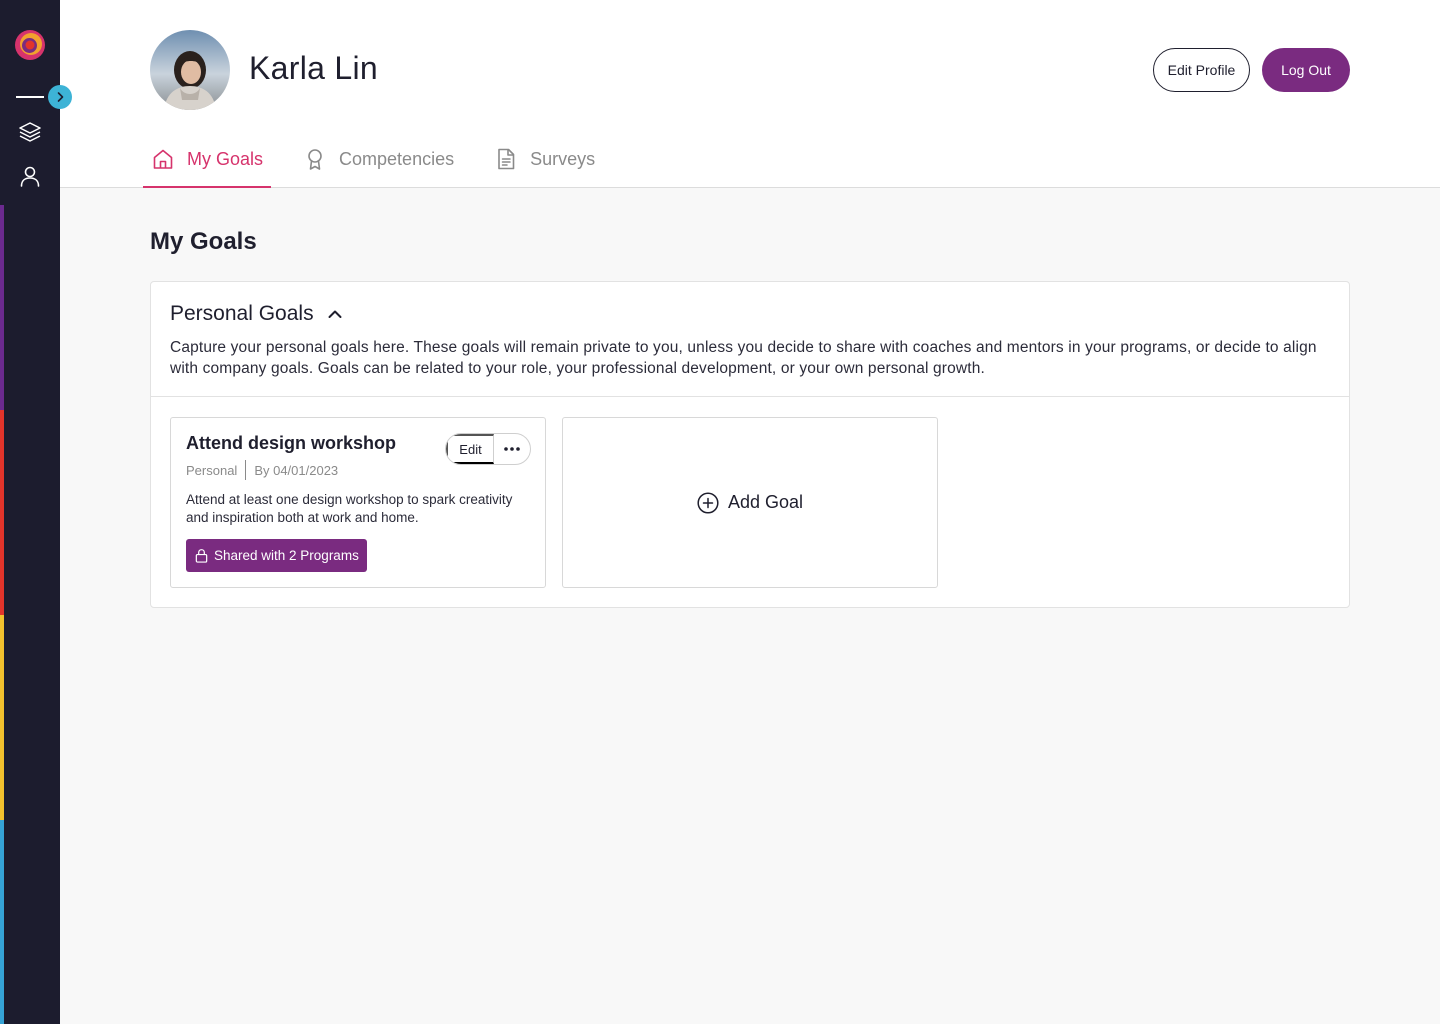  Describe the element at coordinates (190, 70) in the screenshot. I see `avatar` at that location.